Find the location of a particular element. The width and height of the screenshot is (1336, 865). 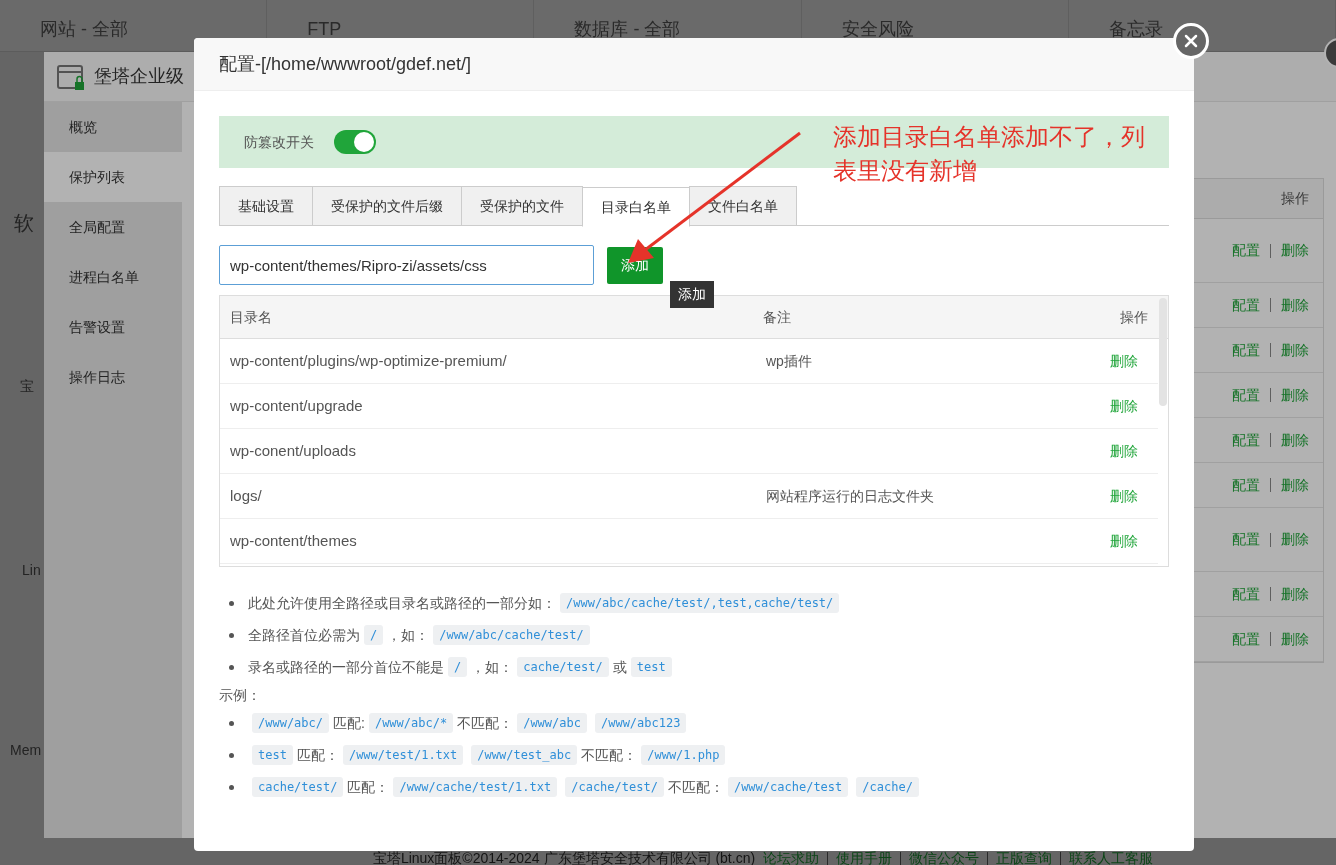

table-cell: wp插件 is located at coordinates (789, 360).